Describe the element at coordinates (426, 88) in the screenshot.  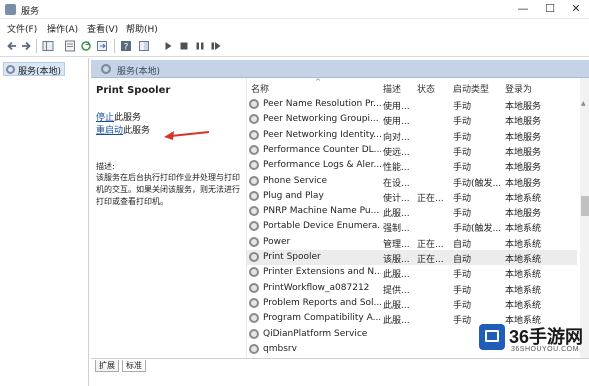
I see `column-header-status: 状态` at that location.